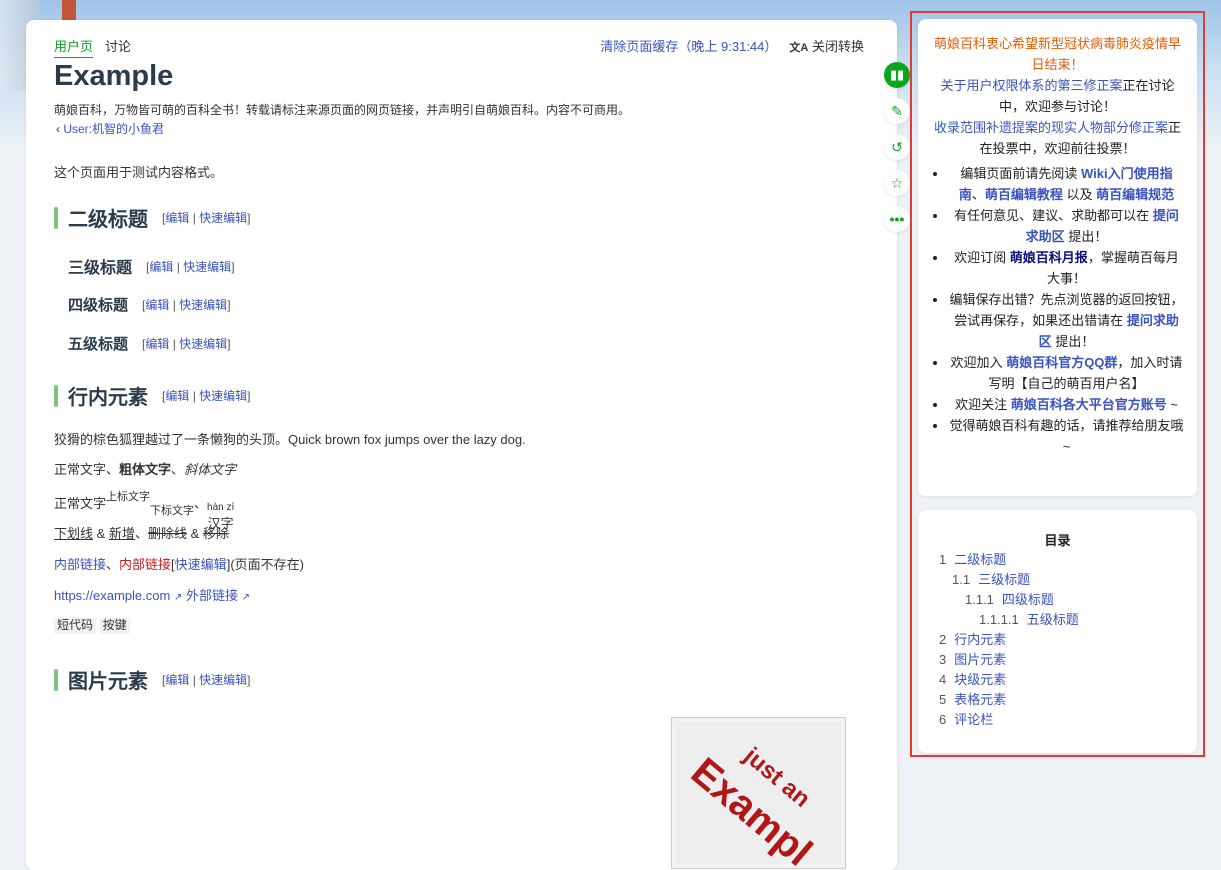 The width and height of the screenshot is (1221, 870). I want to click on tab-talk: 讨论, so click(118, 47).